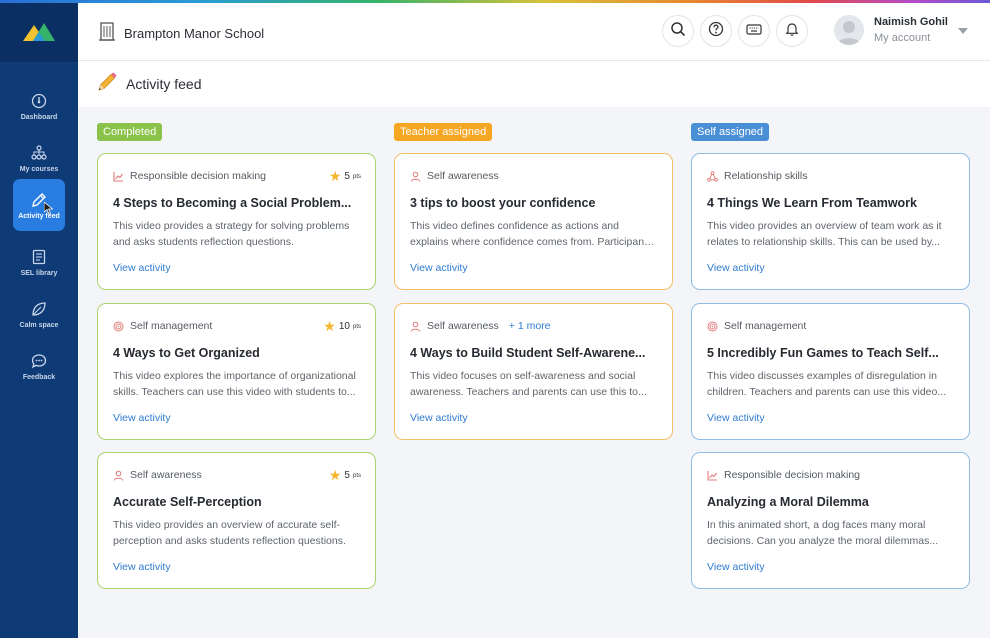 The image size is (990, 638). I want to click on nav-item-my-courses: My courses, so click(39, 158).